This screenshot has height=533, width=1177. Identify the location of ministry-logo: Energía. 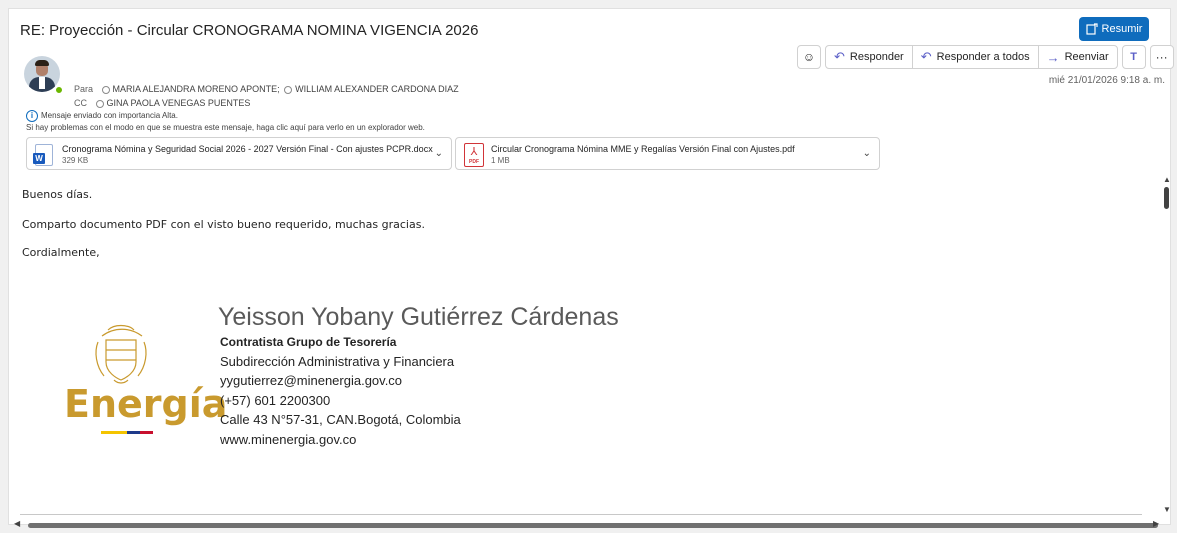
(144, 379).